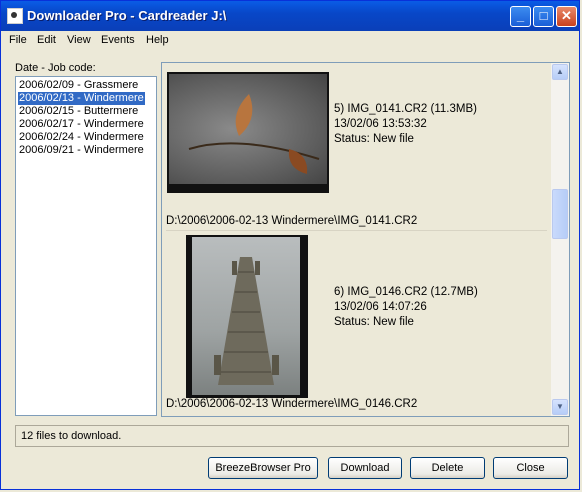 The height and width of the screenshot is (492, 582). I want to click on download-button: Download, so click(365, 468).